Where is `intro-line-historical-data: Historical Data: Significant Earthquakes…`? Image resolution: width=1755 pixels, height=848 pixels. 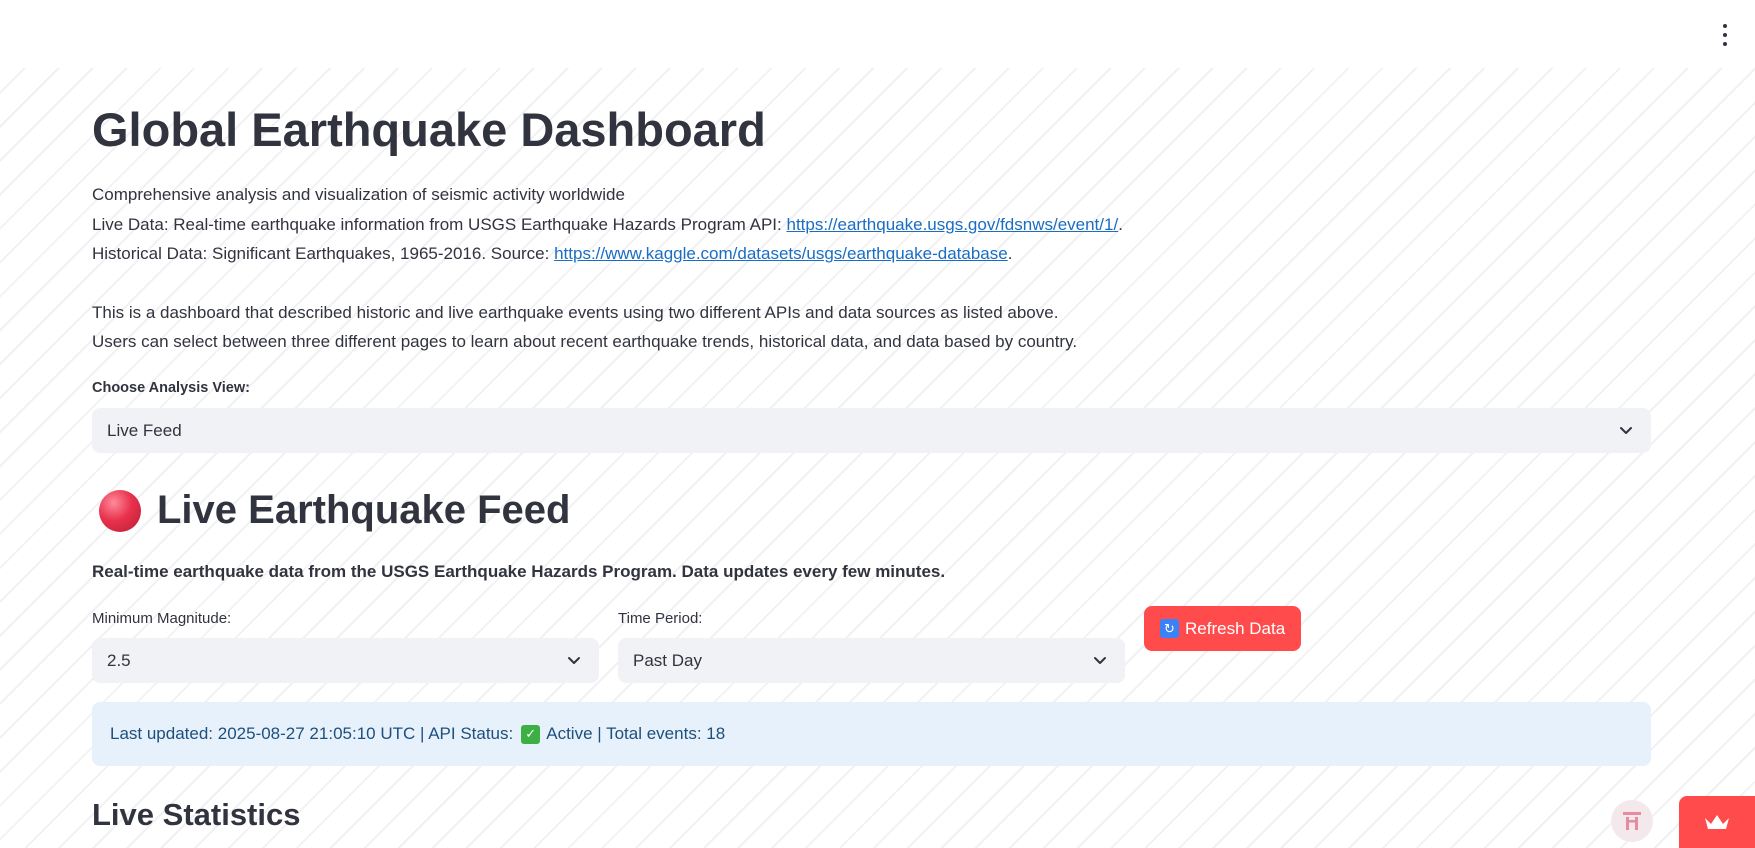
intro-line-historical-data: Historical Data: Significant Earthquakes… is located at coordinates (607, 254).